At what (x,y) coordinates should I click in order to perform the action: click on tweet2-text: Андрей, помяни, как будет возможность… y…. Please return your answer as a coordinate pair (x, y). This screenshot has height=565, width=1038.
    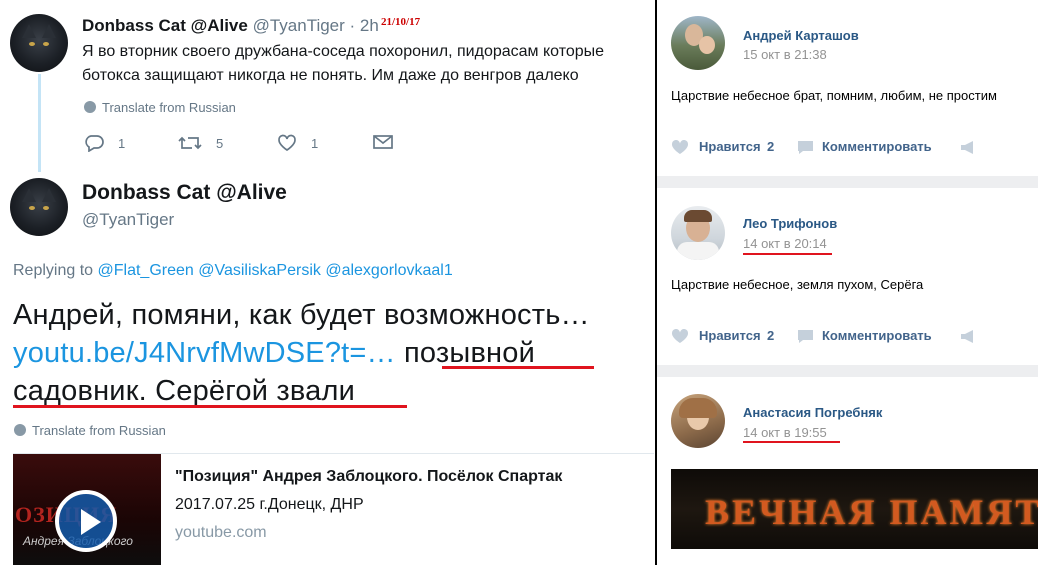
    Looking at the image, I should click on (333, 353).